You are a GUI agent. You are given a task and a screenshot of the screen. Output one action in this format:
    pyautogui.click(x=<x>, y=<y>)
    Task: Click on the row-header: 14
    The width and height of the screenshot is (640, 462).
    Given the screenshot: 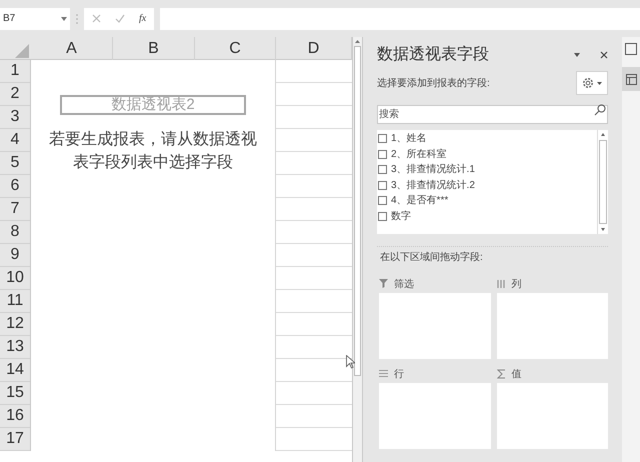 What is the action you would take?
    pyautogui.click(x=15, y=370)
    